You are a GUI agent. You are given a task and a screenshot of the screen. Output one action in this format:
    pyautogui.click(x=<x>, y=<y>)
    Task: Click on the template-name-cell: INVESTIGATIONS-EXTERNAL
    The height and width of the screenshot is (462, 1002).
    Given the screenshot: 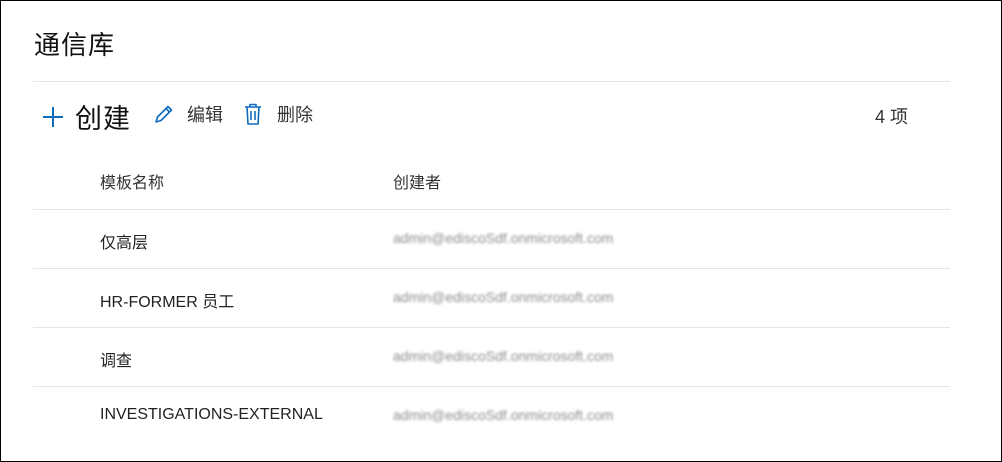 What is the action you would take?
    pyautogui.click(x=211, y=414)
    